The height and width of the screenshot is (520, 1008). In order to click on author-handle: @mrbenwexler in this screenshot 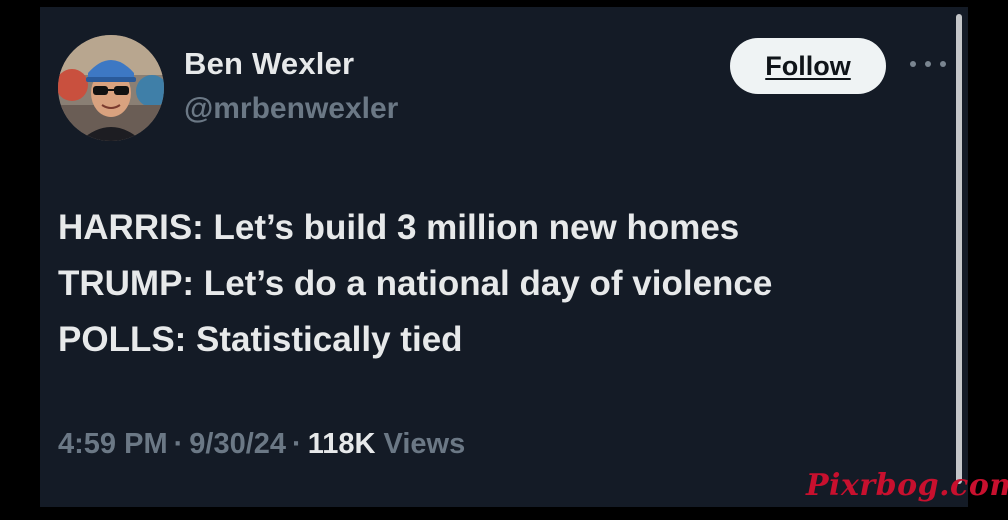, I will do `click(291, 109)`.